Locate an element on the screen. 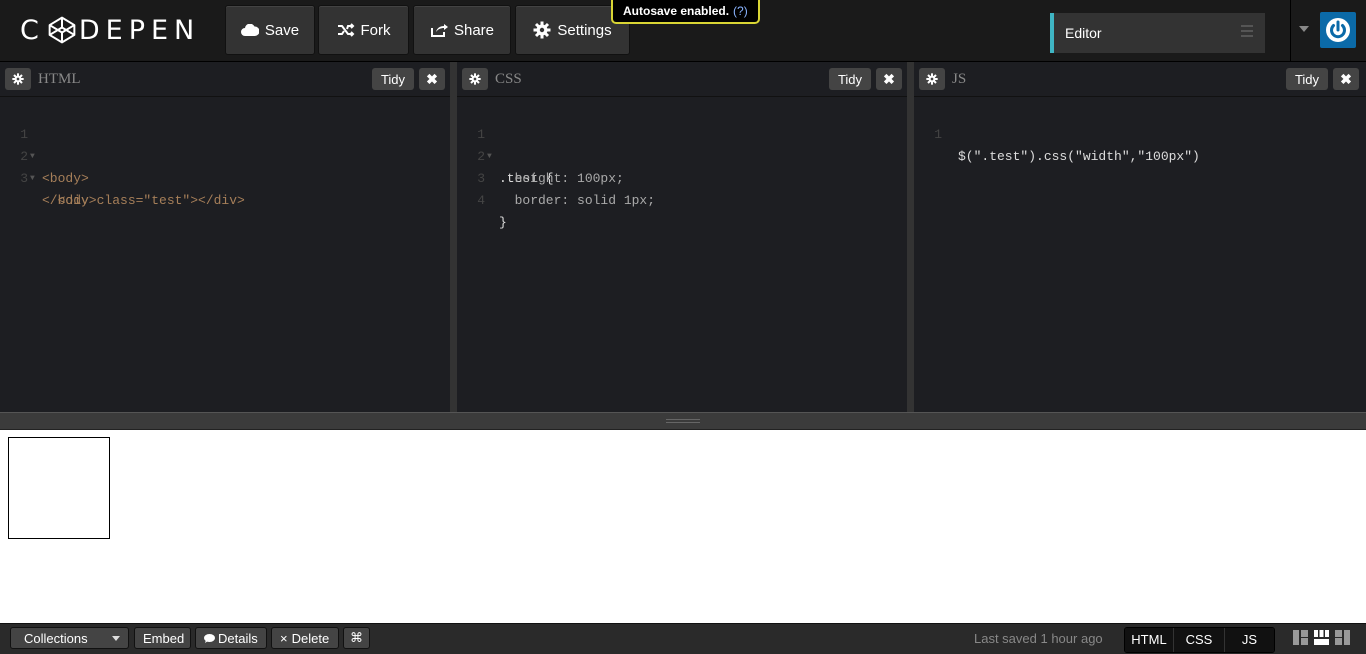 The image size is (1366, 654). layout-switcher is located at coordinates (1321, 637).